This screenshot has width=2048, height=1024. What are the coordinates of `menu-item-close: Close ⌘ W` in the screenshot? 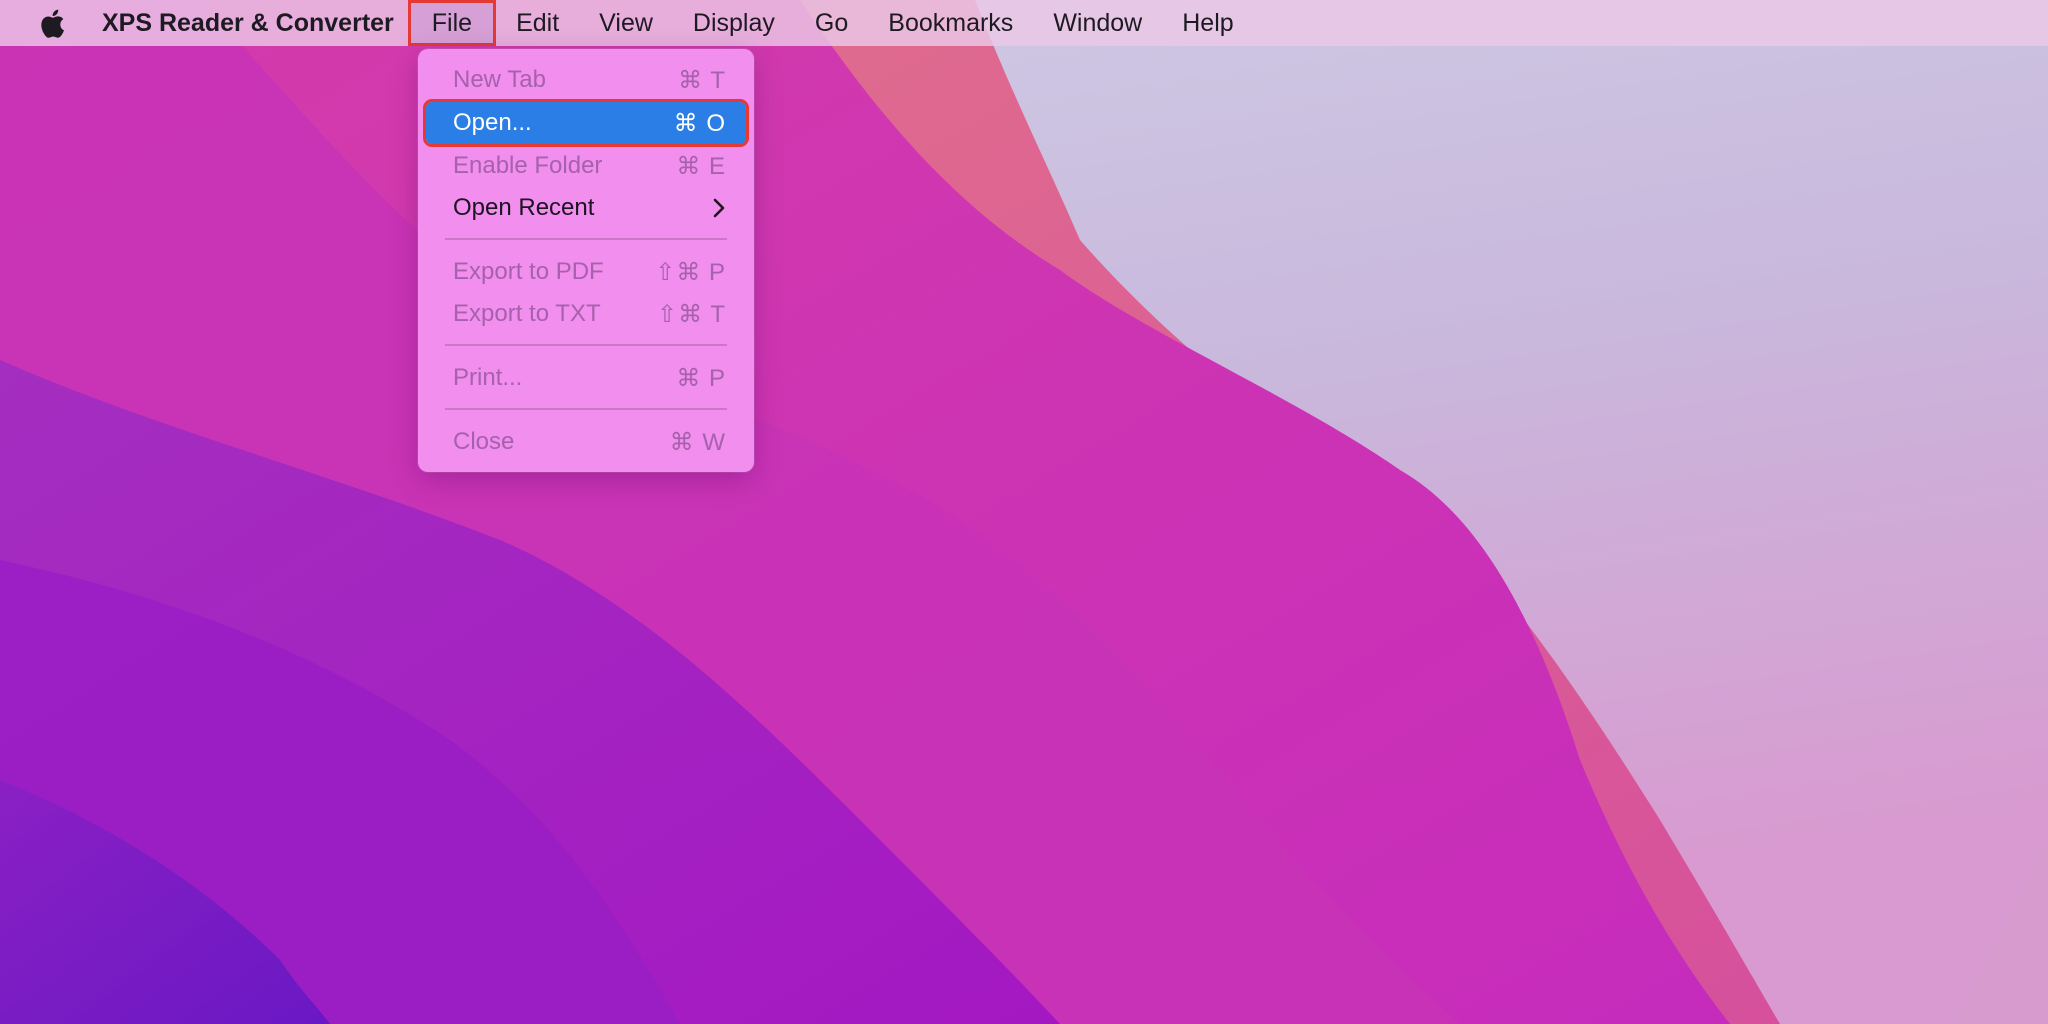 It's located at (586, 442).